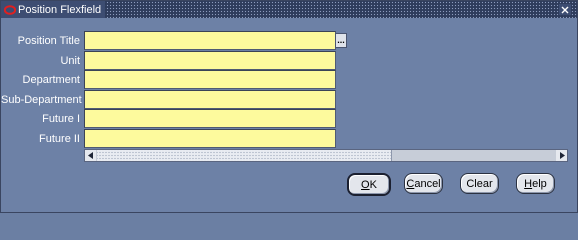  I want to click on horizontal-scrollbar, so click(326, 155).